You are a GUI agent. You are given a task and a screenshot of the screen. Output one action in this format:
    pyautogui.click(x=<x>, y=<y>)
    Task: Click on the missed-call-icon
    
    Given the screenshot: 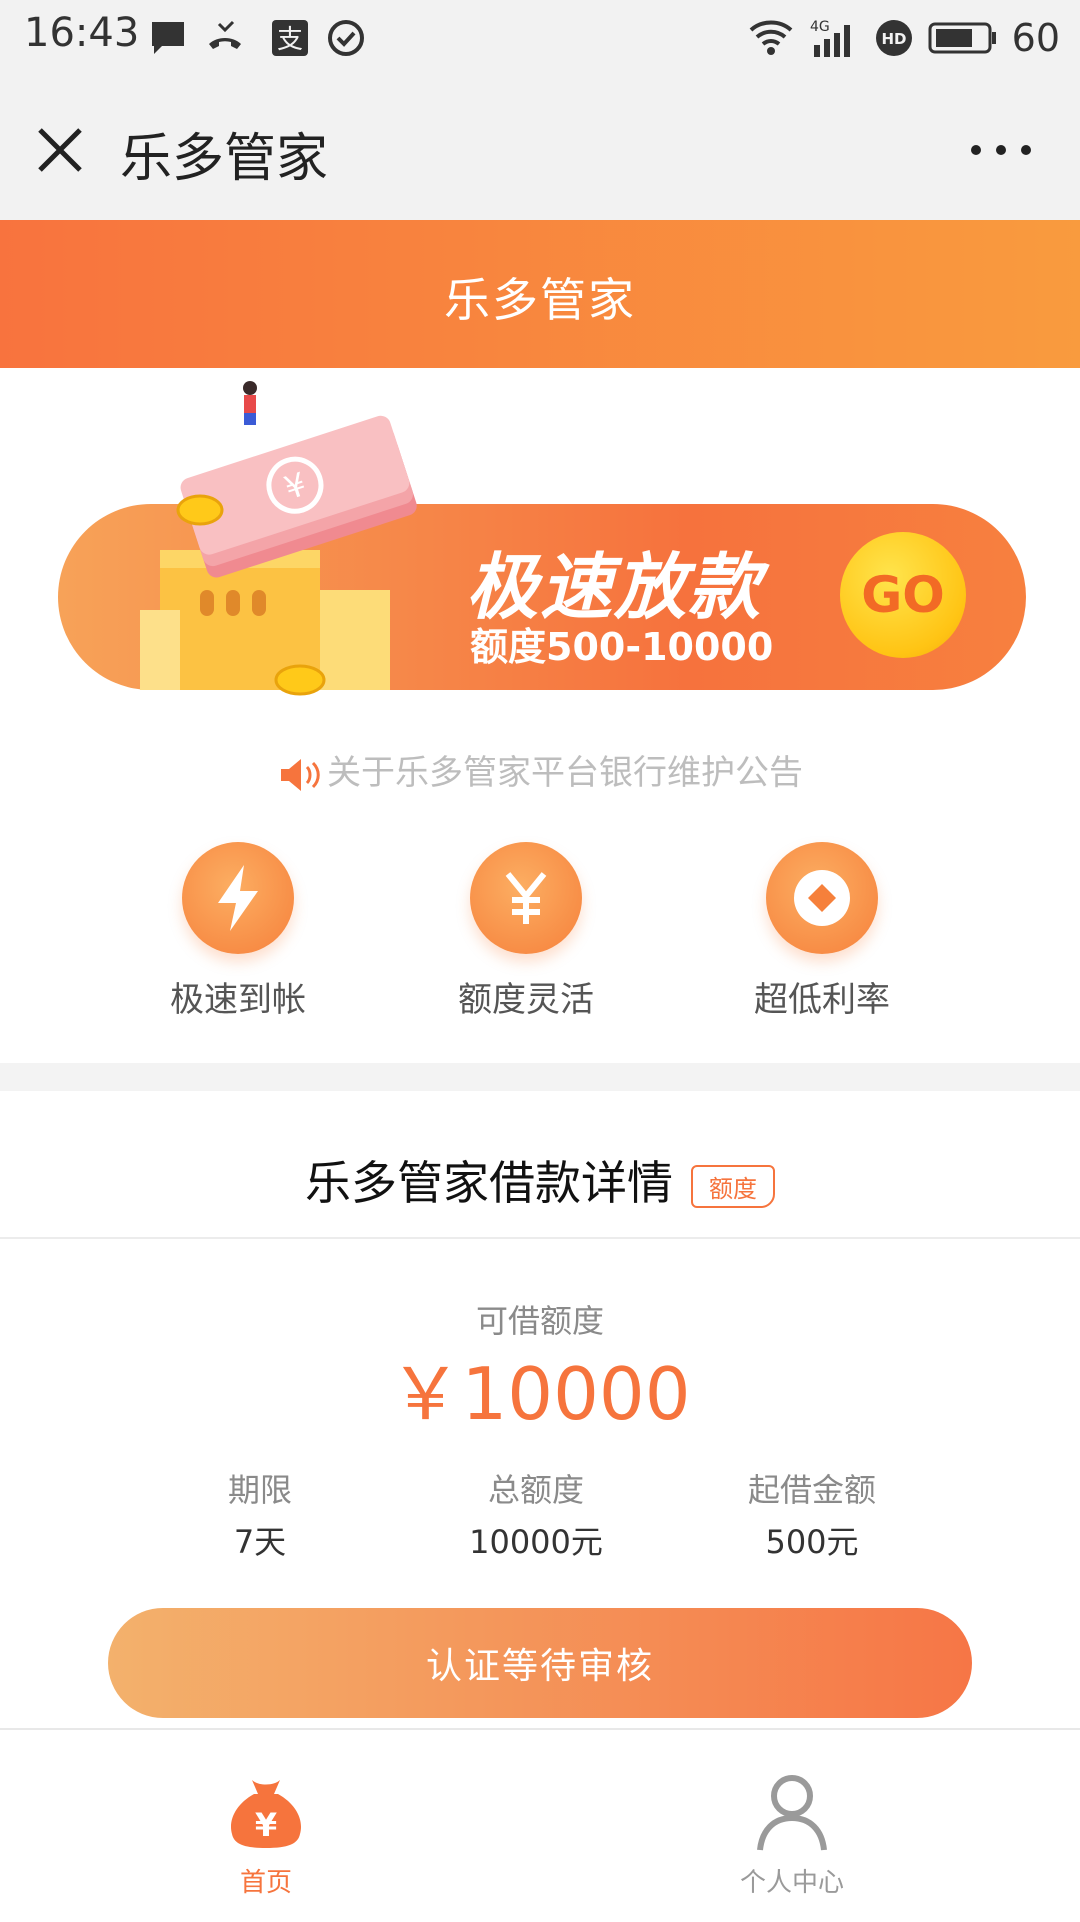 What is the action you would take?
    pyautogui.click(x=225, y=34)
    